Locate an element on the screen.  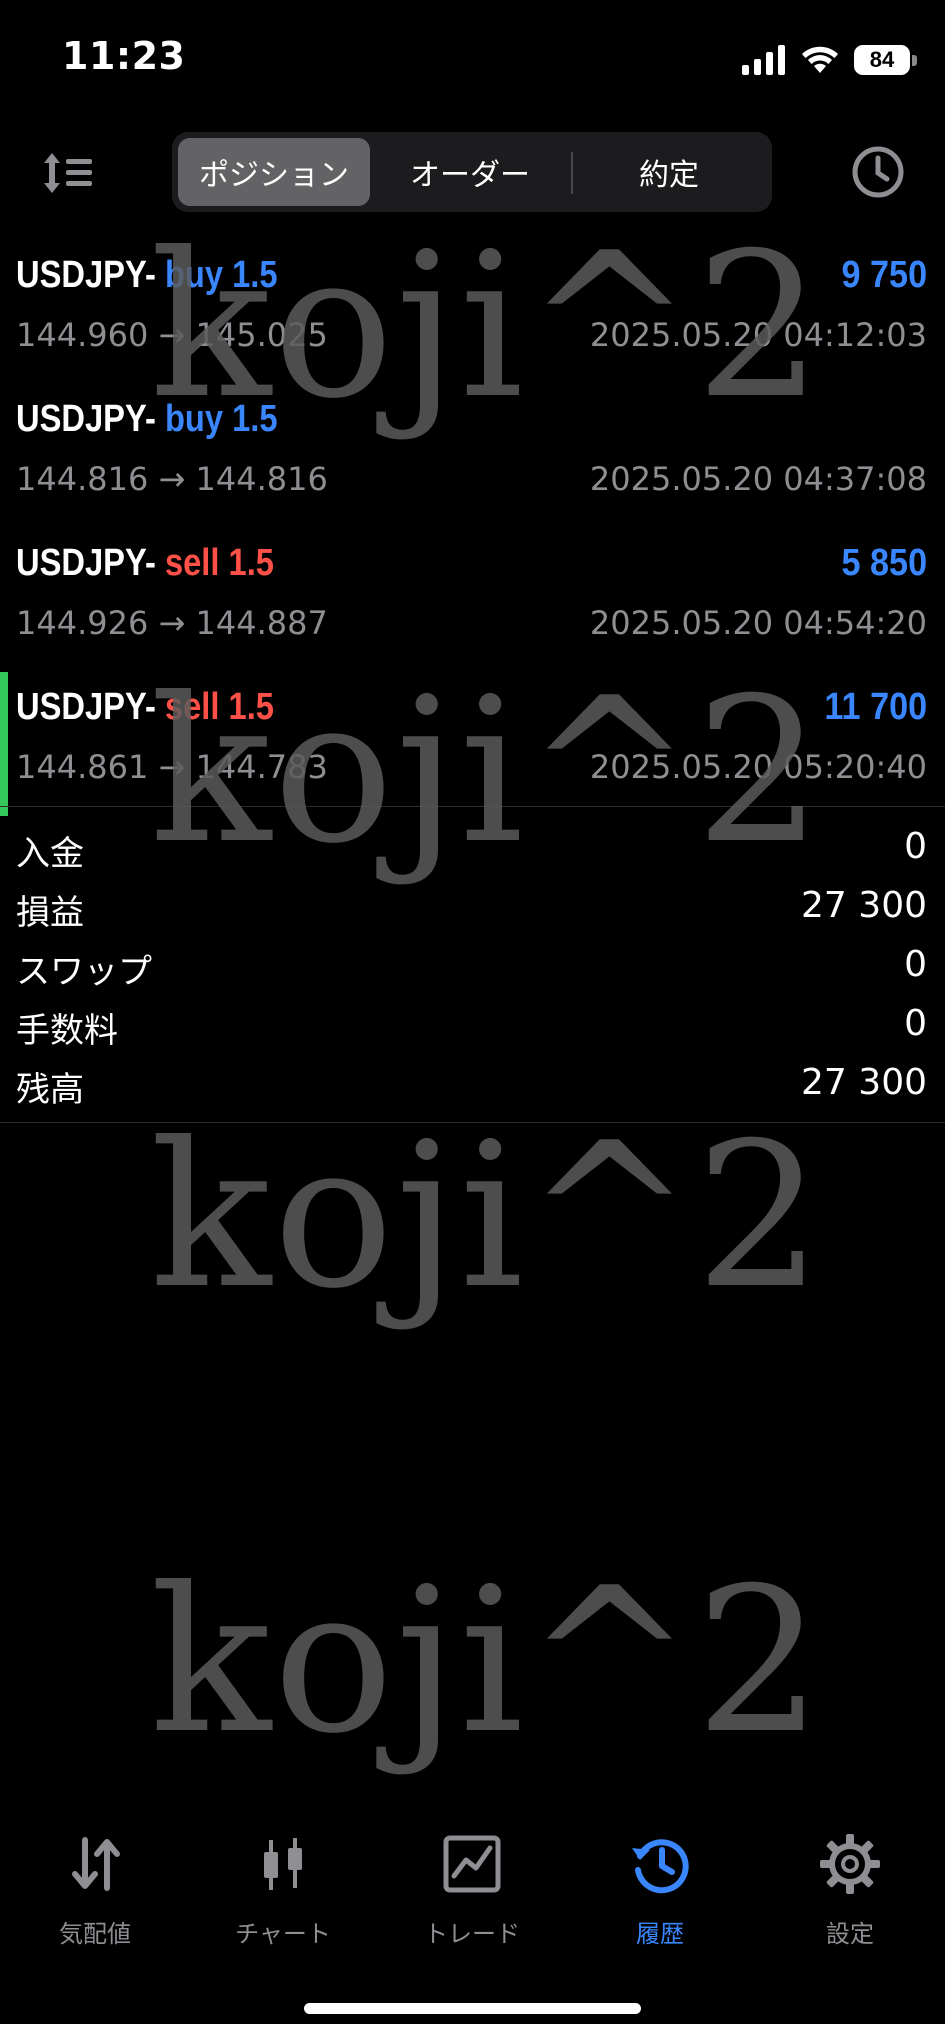
tab-settings: 設定 is located at coordinates (850, 1892).